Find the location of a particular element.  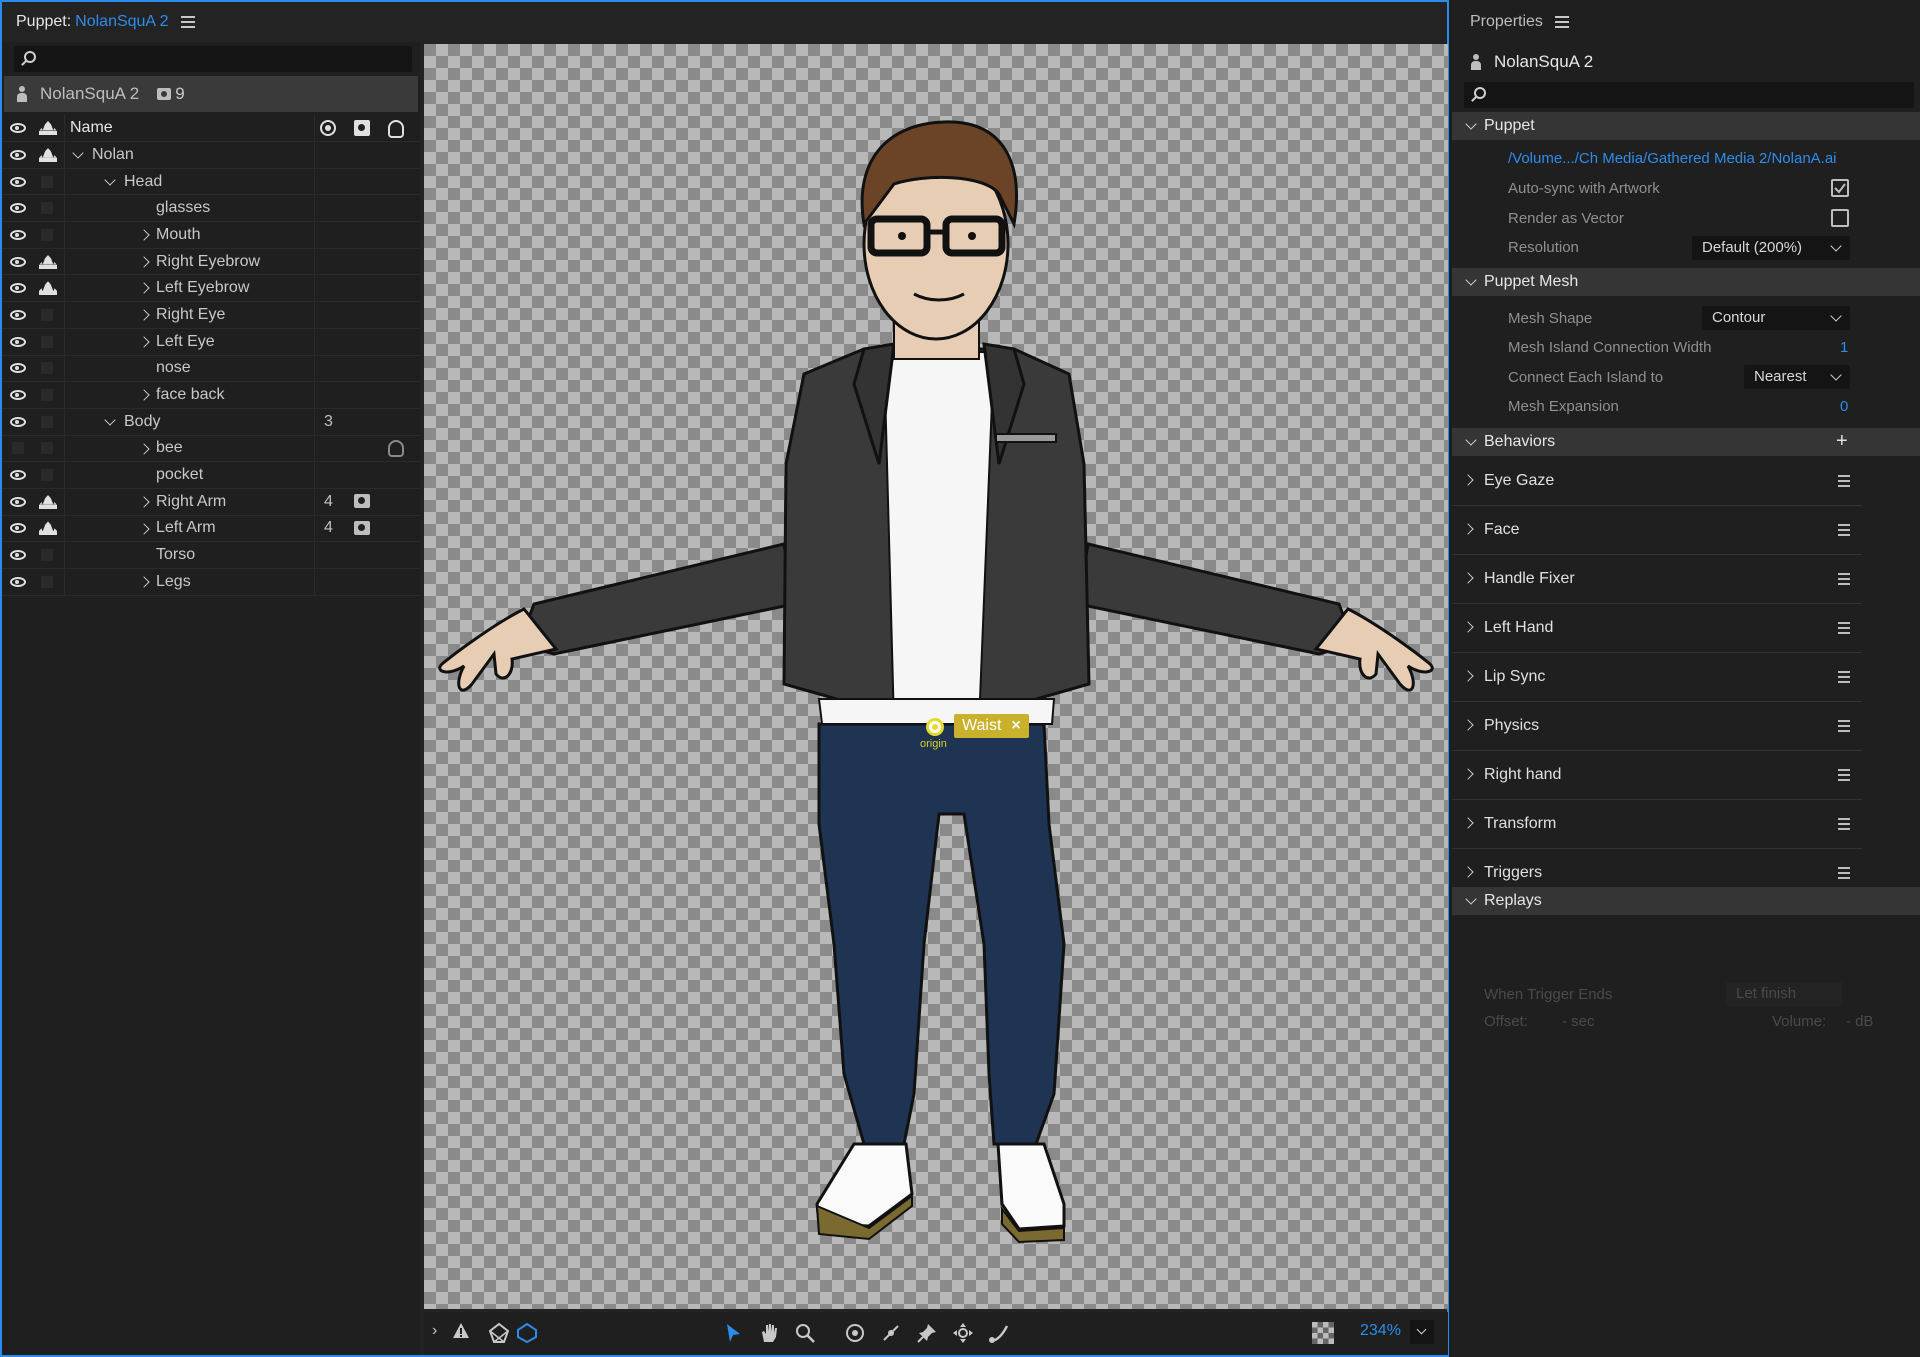

target-icon is located at coordinates (328, 128).